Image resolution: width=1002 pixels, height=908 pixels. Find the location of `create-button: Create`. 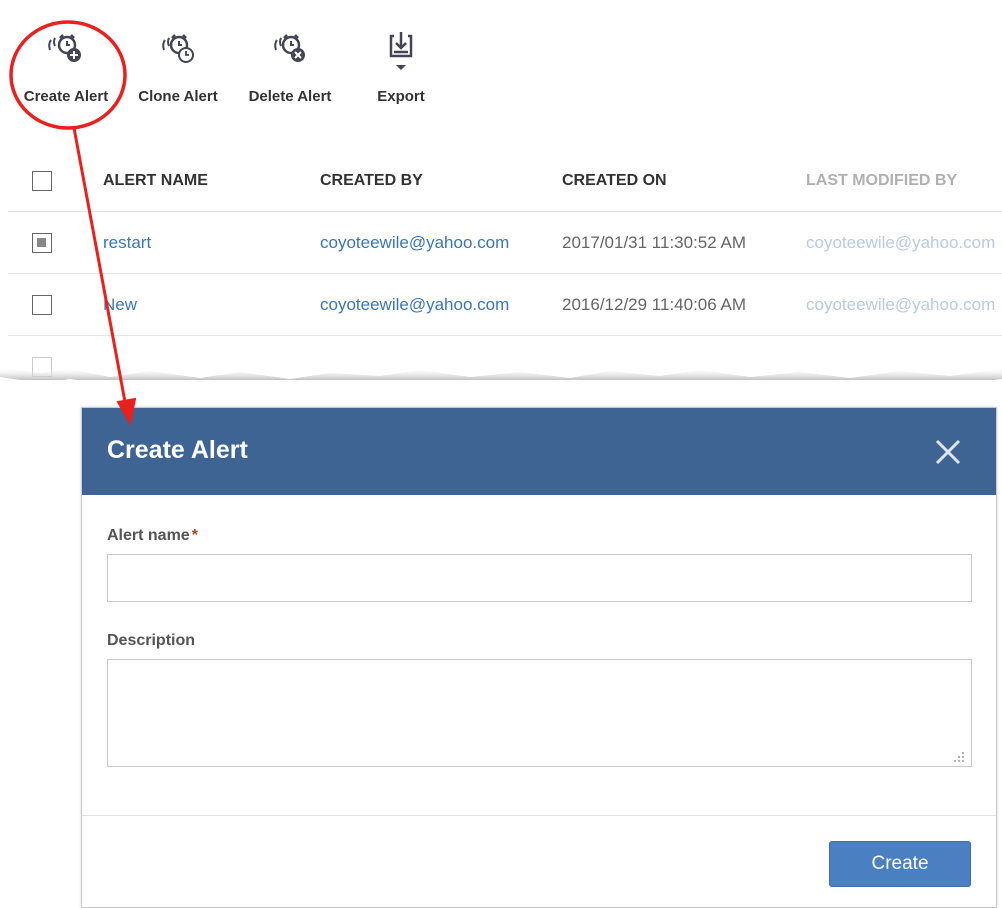

create-button: Create is located at coordinates (900, 864).